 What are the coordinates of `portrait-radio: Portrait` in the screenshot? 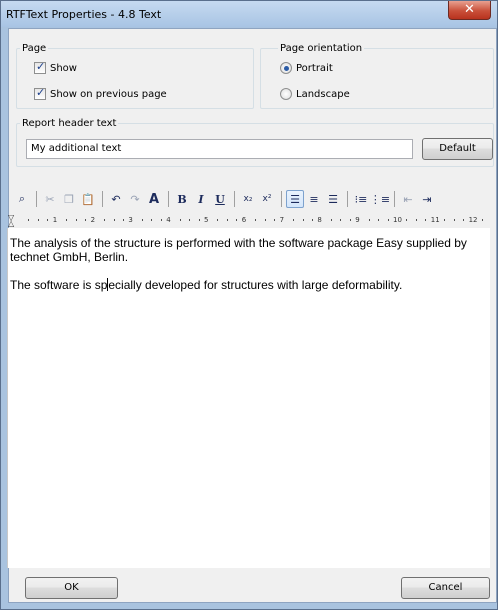 It's located at (306, 68).